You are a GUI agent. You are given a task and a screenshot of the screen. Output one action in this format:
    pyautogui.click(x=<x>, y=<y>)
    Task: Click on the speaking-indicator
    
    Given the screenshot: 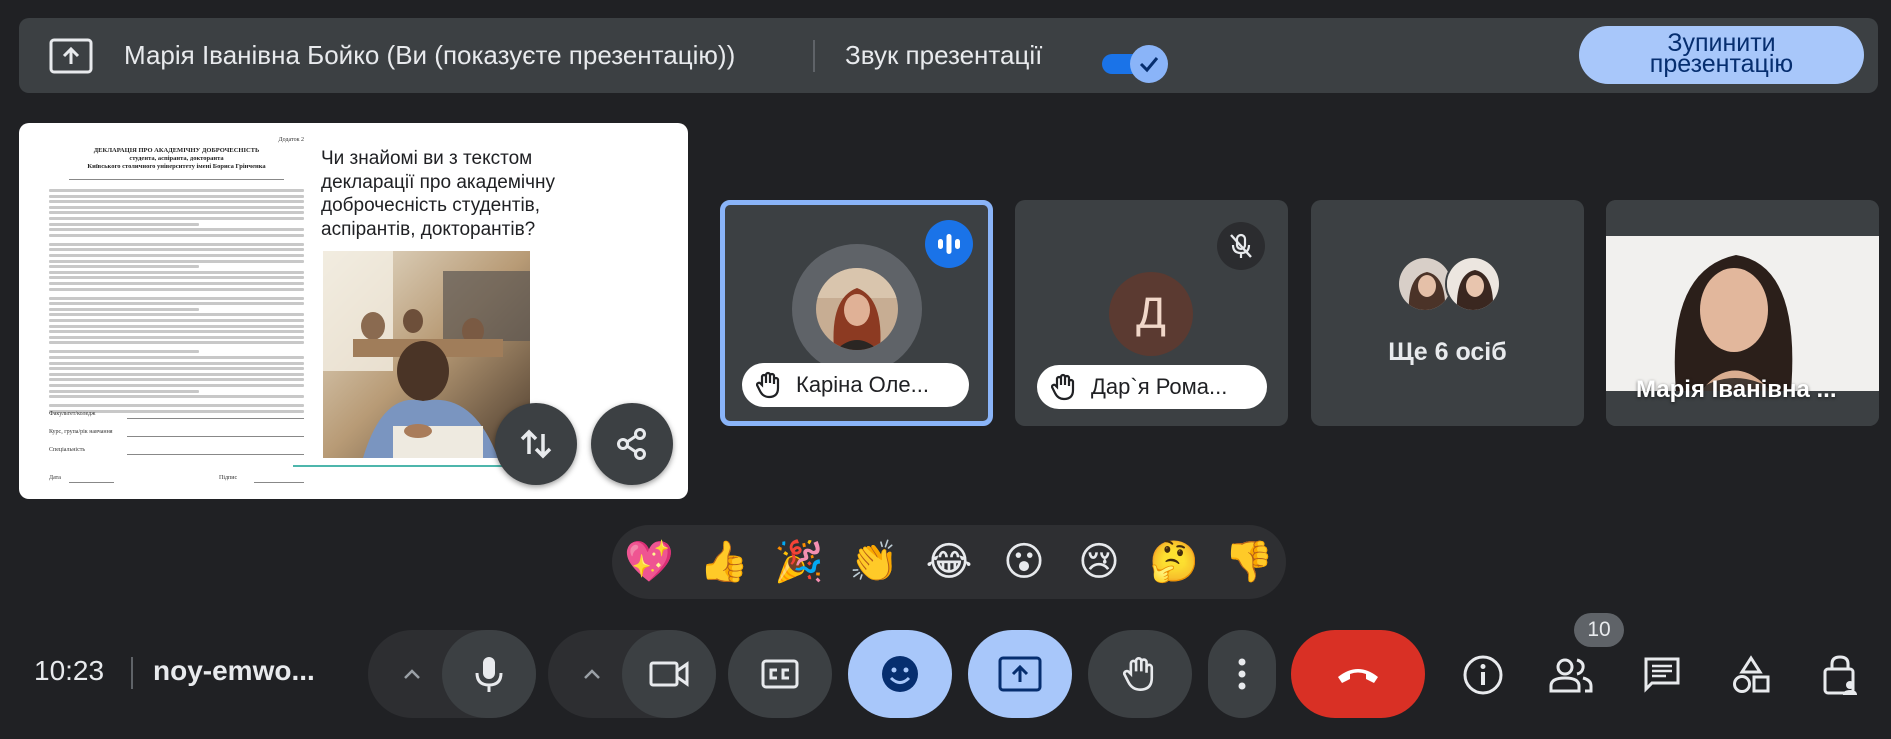 What is the action you would take?
    pyautogui.click(x=949, y=244)
    